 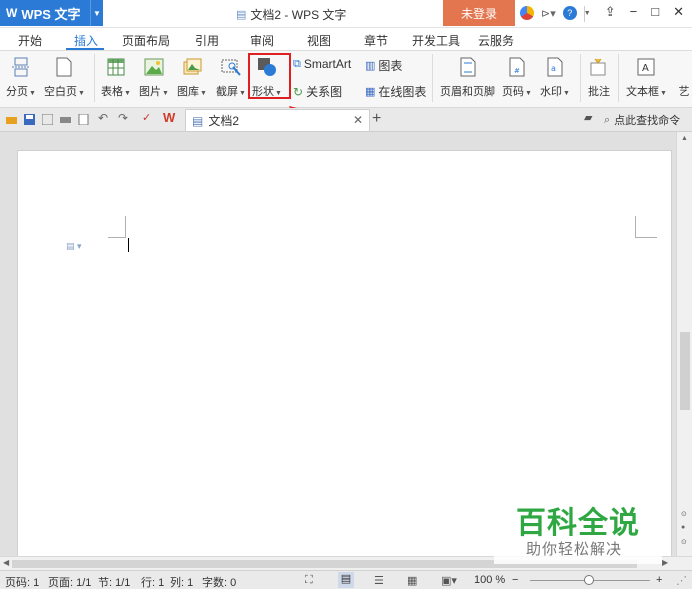 What do you see at coordinates (436, 40) in the screenshot?
I see `tab-developer: 开发工具` at bounding box center [436, 40].